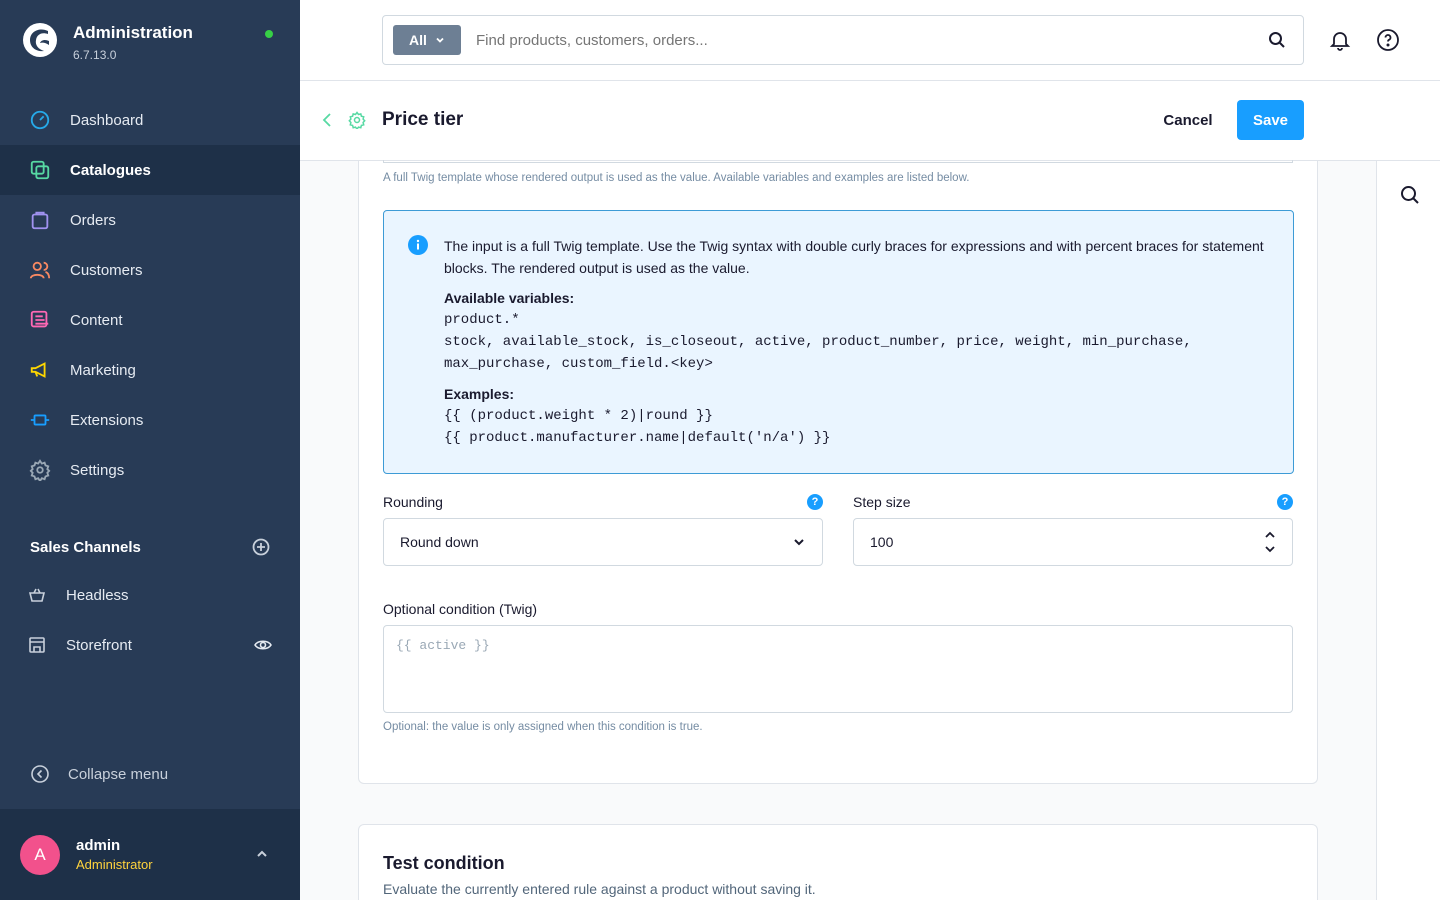  What do you see at coordinates (150, 595) in the screenshot?
I see `sales-channel-headless: Headless` at bounding box center [150, 595].